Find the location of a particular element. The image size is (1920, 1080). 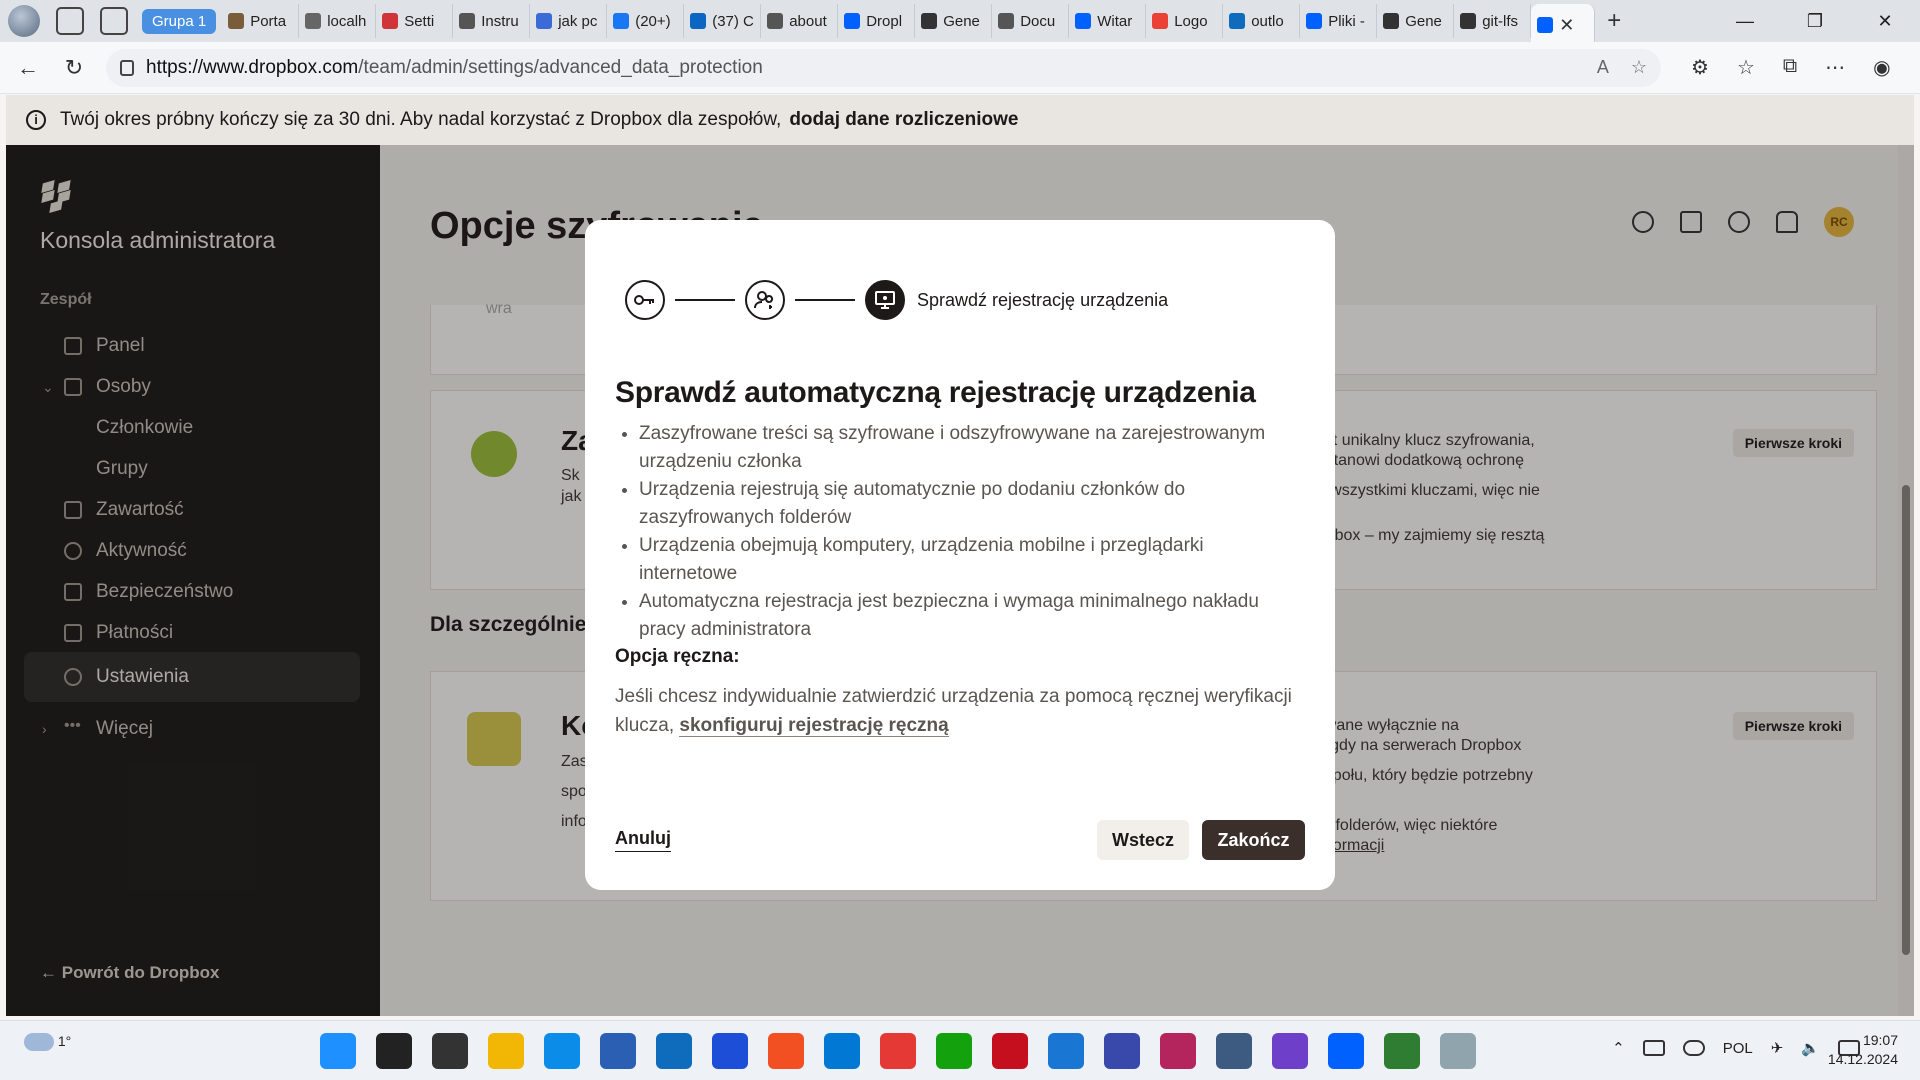

browser-tab: Setti is located at coordinates (415, 21).